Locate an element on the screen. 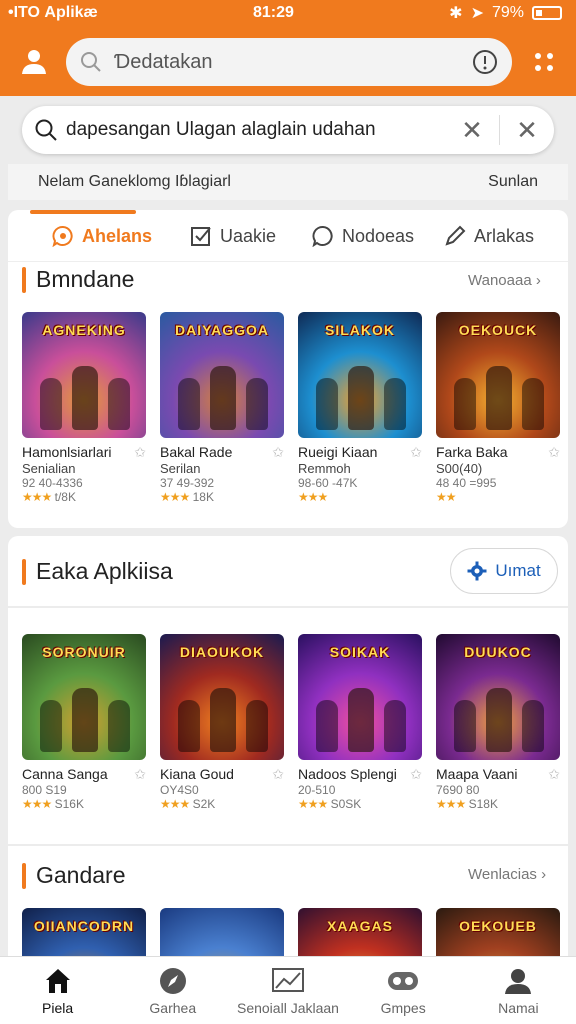  app-artwork: AGNEKING is located at coordinates (84, 375).